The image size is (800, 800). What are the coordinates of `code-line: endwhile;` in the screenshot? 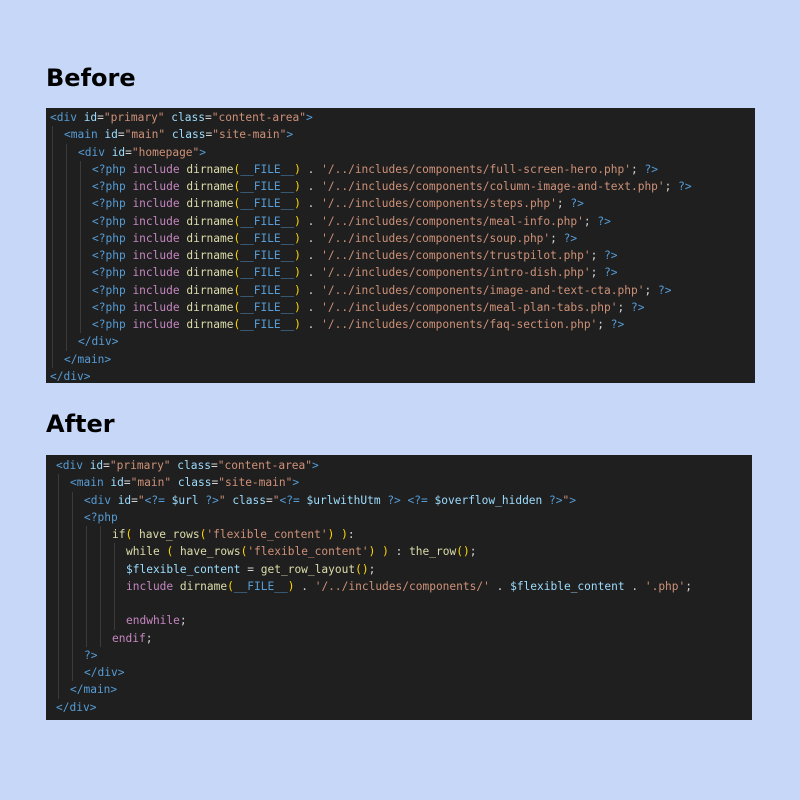 It's located at (404, 621).